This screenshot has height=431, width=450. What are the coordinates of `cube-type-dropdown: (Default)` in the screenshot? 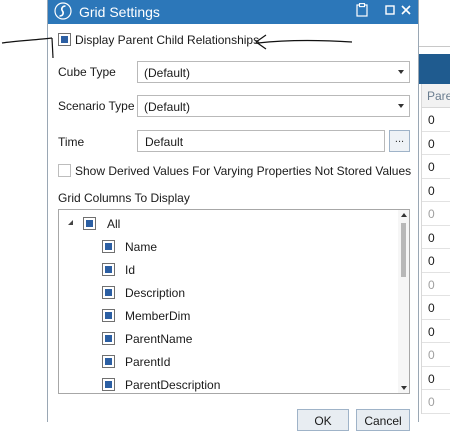 It's located at (273, 72).